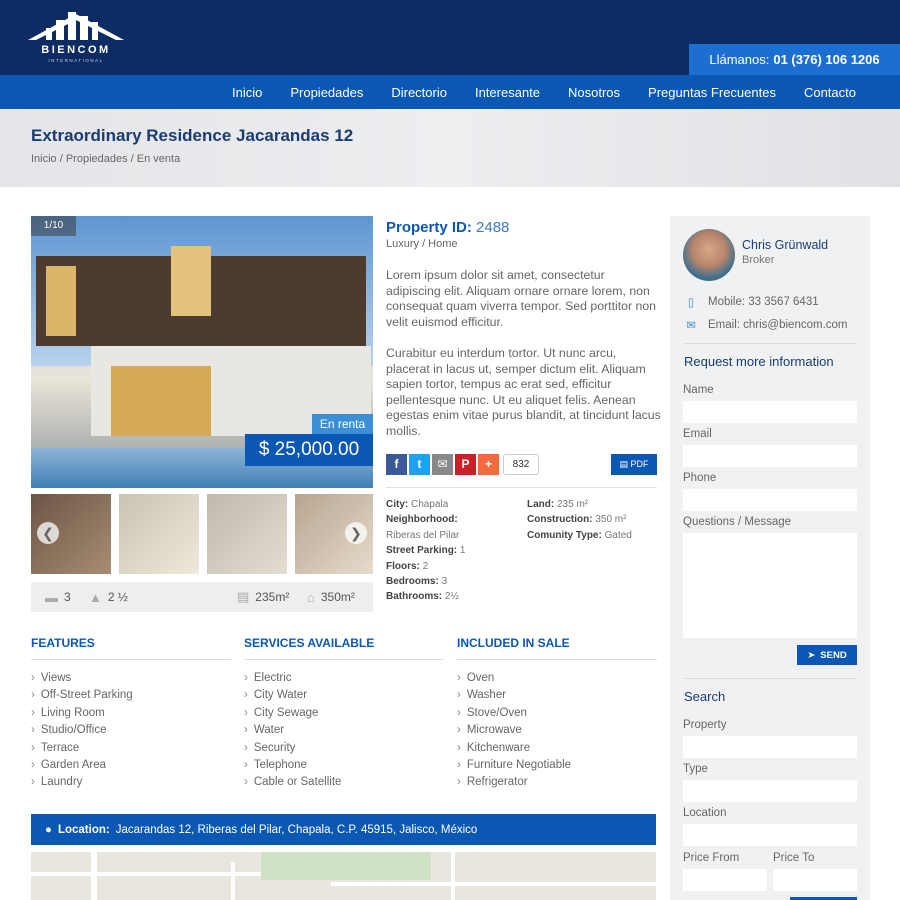  I want to click on location-label: Location:, so click(83, 829).